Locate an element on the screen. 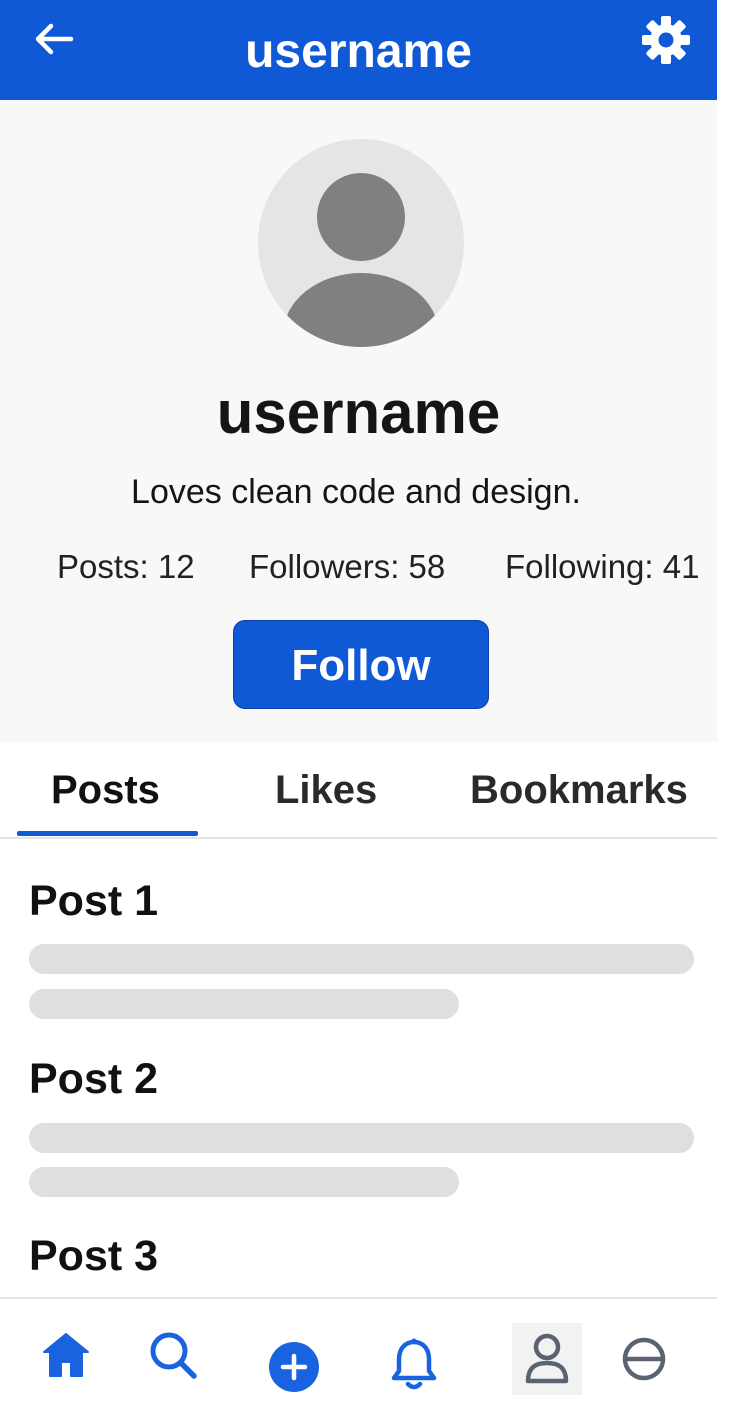 This screenshot has height=1413, width=729. profile-tabs: Posts Likes Bookmarks is located at coordinates (358, 790).